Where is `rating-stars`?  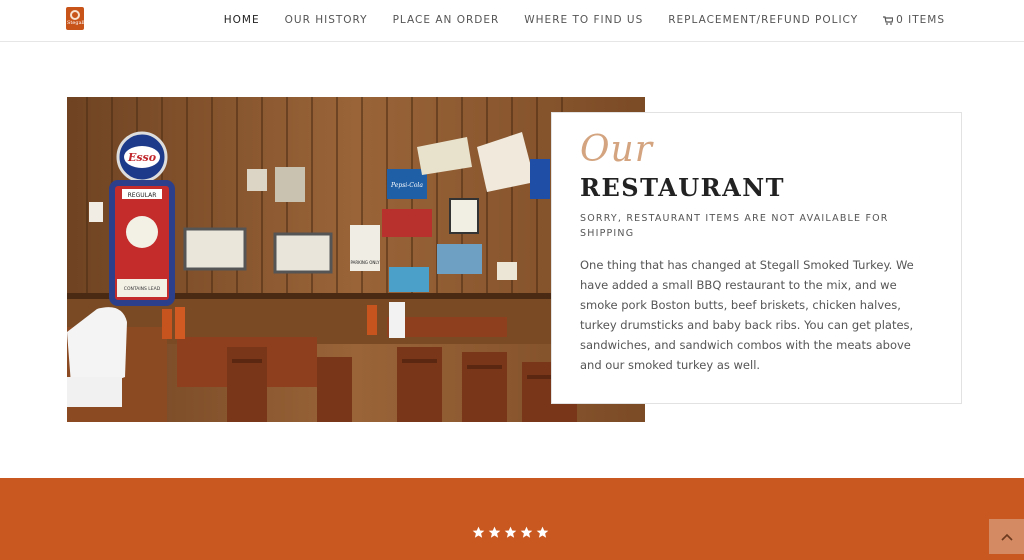
rating-stars is located at coordinates (510, 532).